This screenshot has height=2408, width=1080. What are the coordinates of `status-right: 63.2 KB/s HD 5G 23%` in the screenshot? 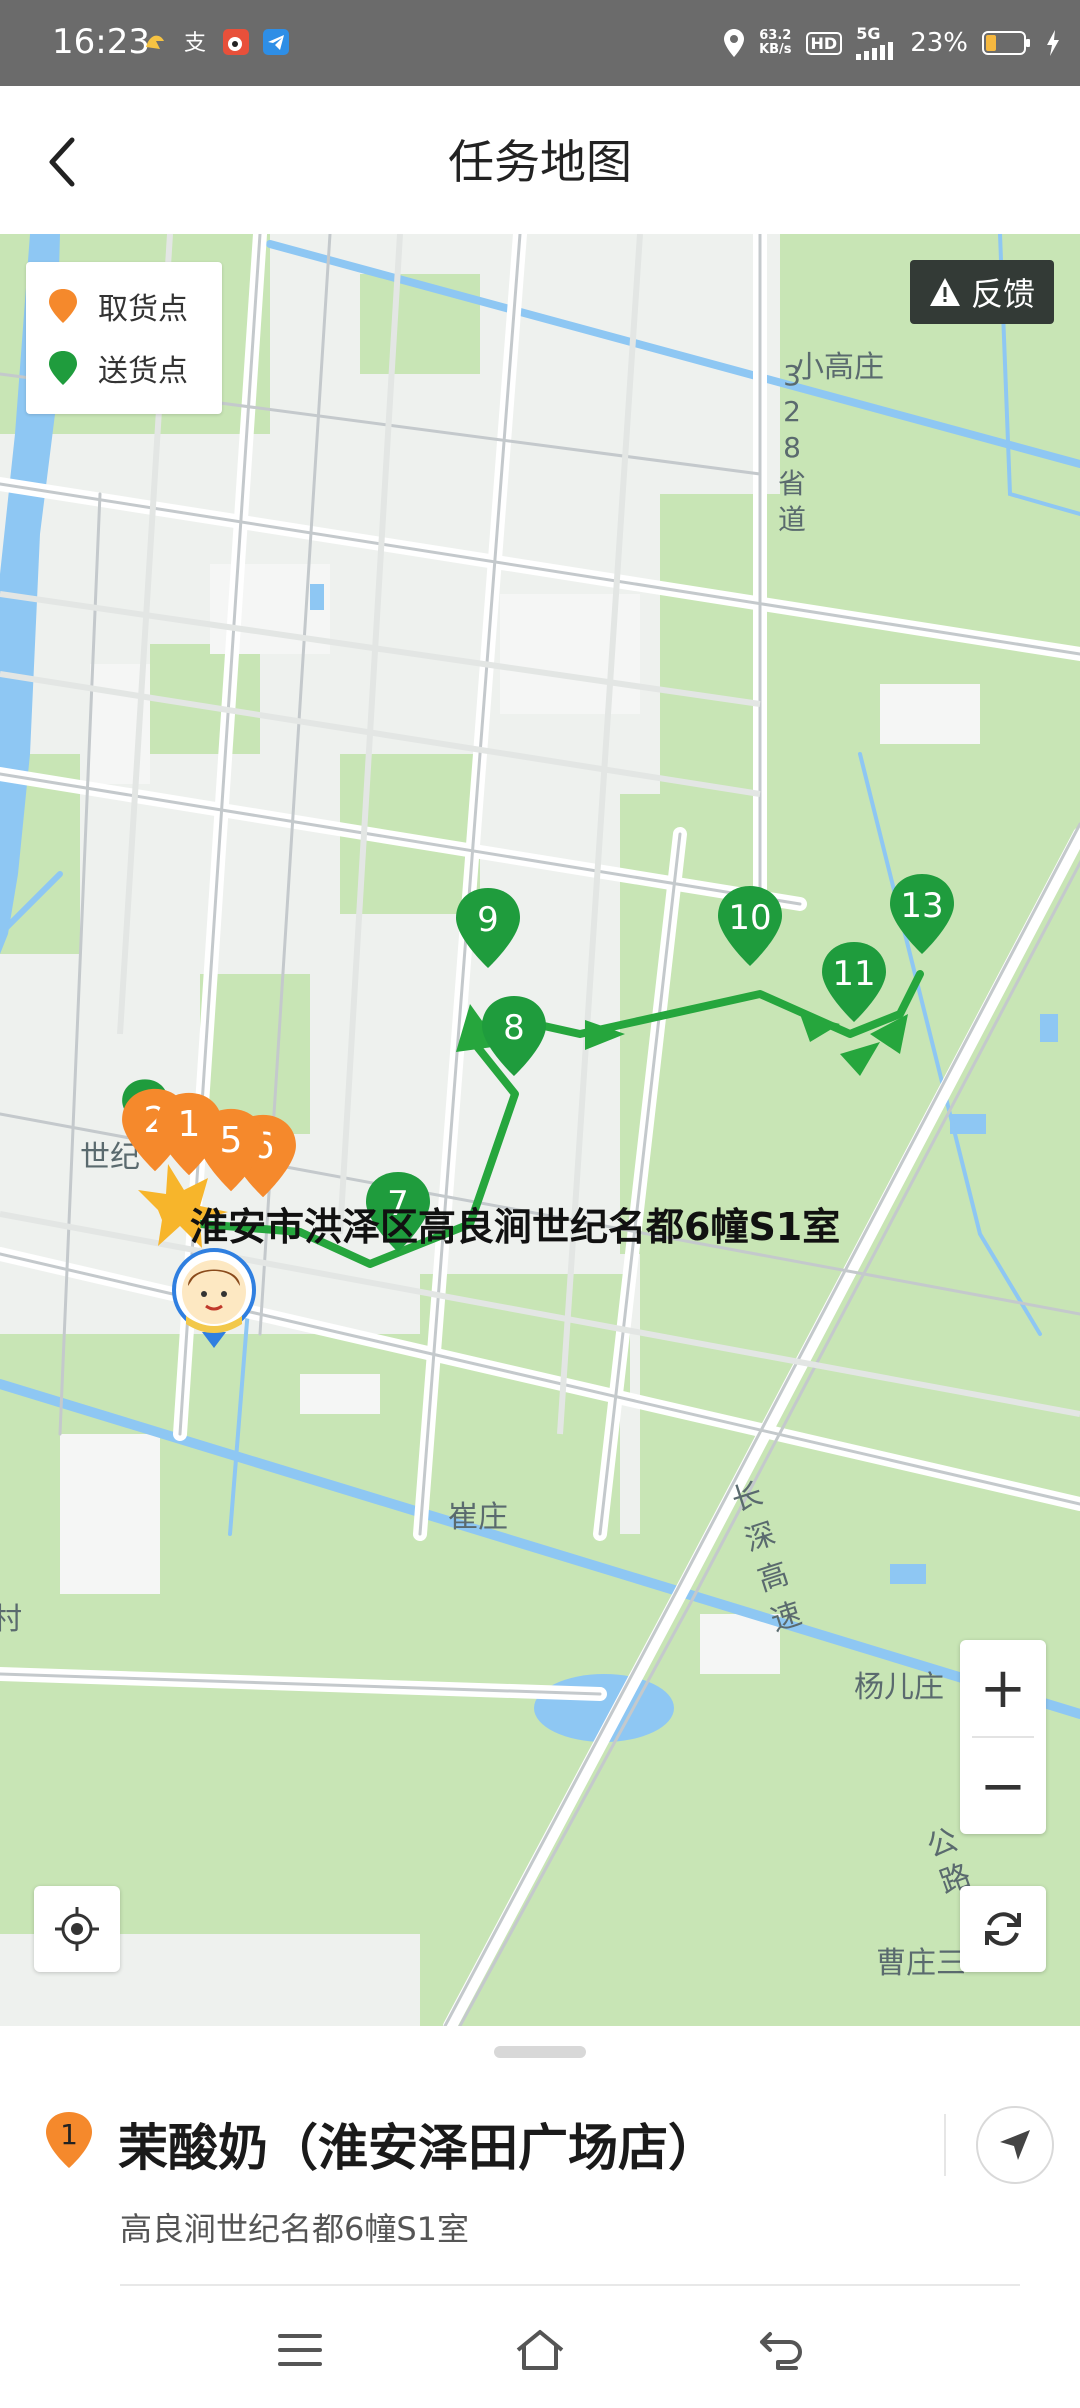 It's located at (891, 43).